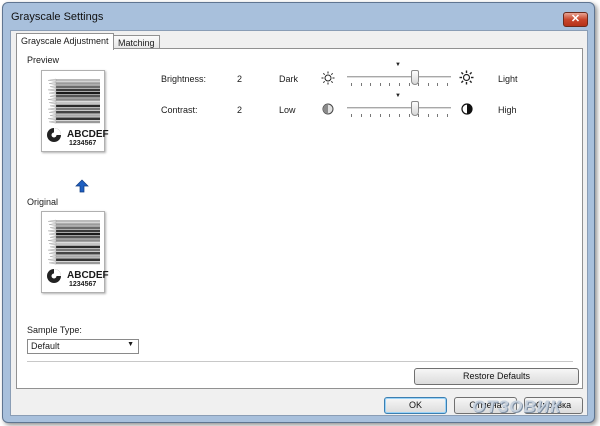 The image size is (600, 426). I want to click on ok-button: OK, so click(415, 405).